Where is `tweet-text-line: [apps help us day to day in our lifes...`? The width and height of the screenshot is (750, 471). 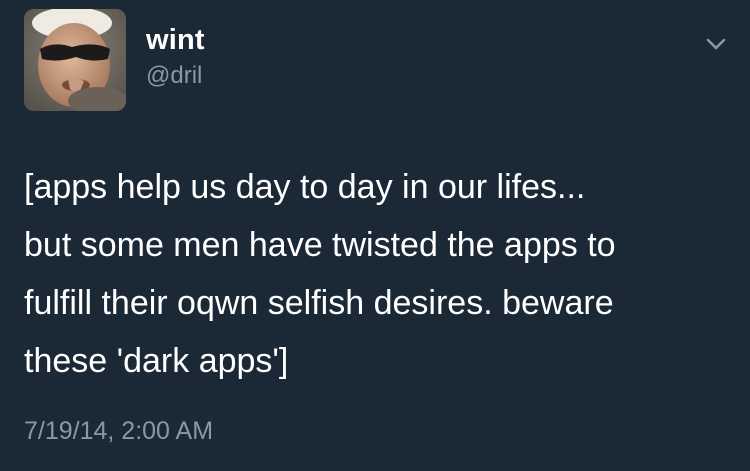
tweet-text-line: [apps help us day to day in our lifes... is located at coordinates (305, 187).